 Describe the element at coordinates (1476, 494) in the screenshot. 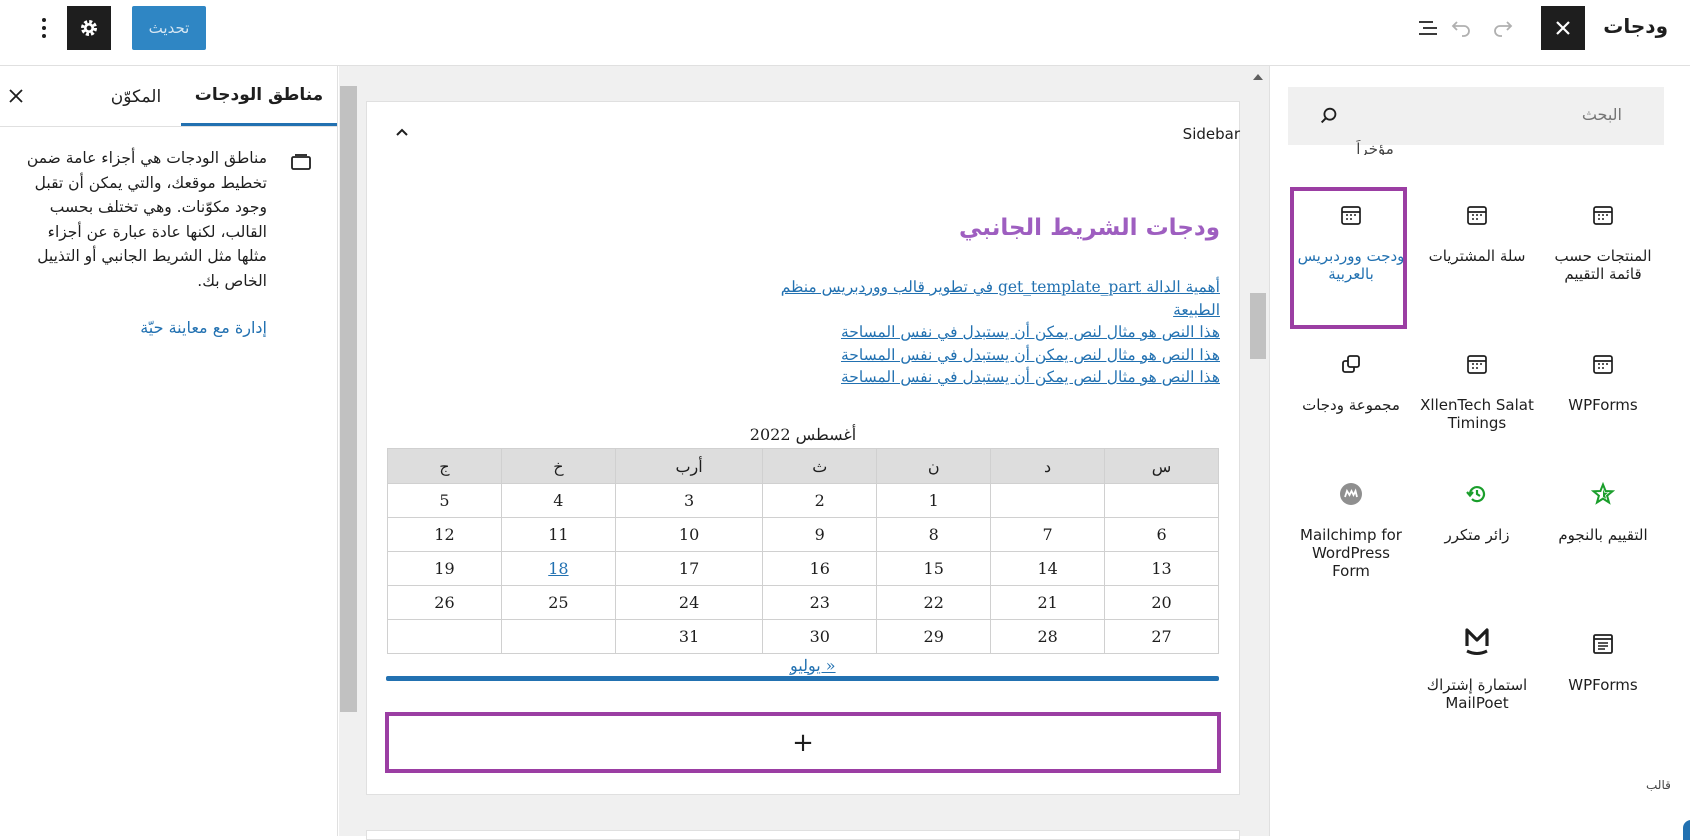

I see `history-icon` at that location.